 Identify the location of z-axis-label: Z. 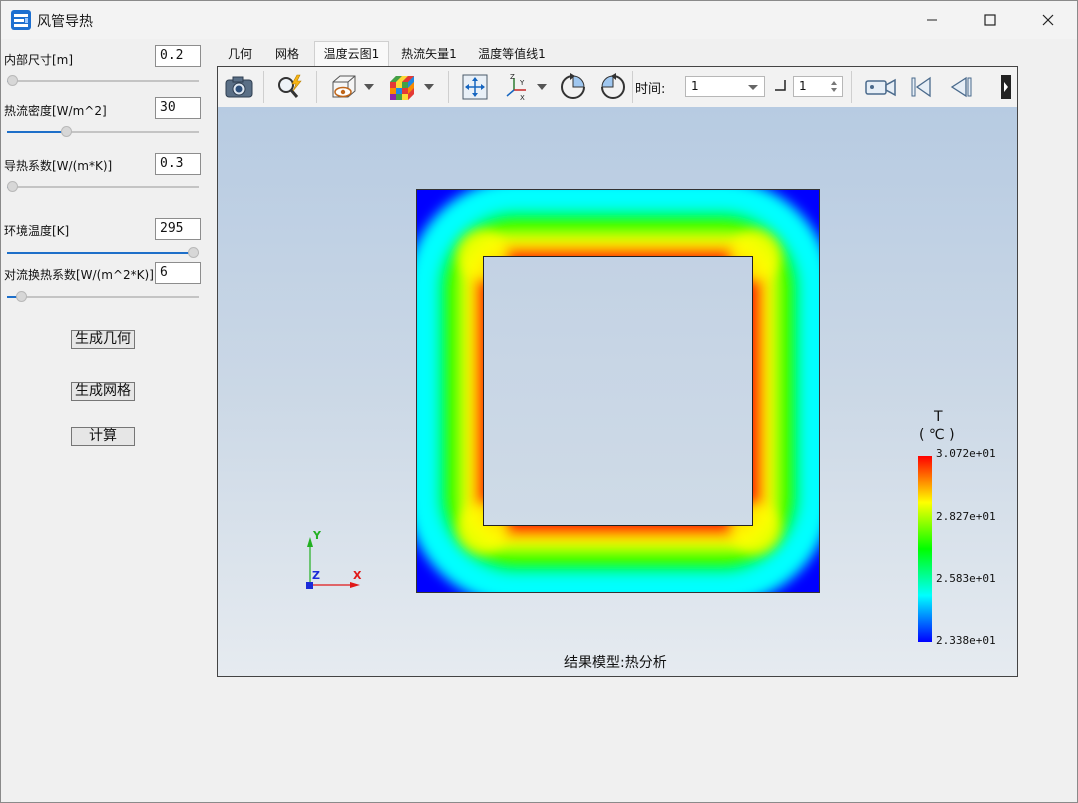
(316, 575).